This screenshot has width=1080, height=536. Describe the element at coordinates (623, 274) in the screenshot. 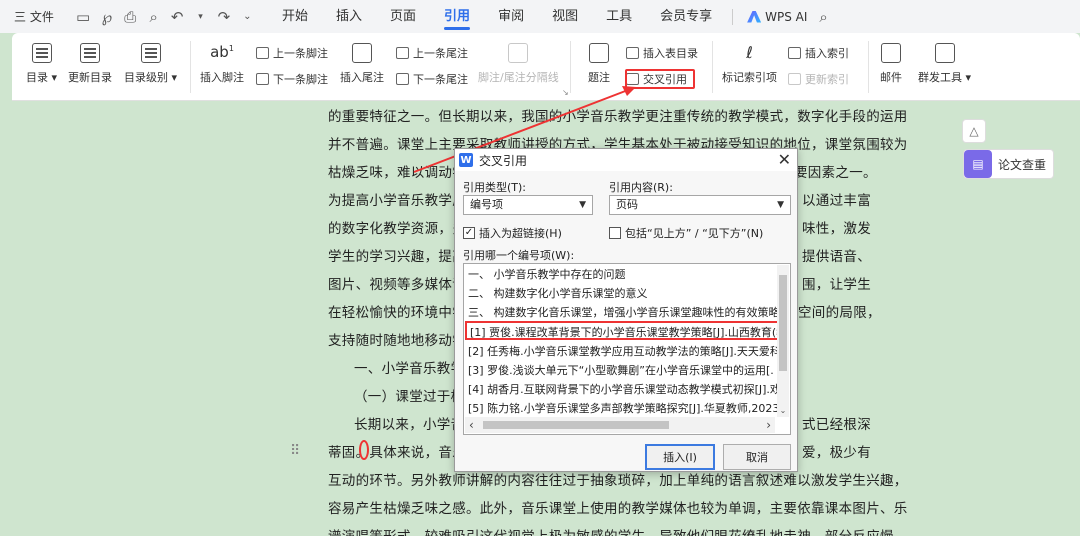

I see `list-item: 一、 小学音乐教学中存在的问题` at that location.